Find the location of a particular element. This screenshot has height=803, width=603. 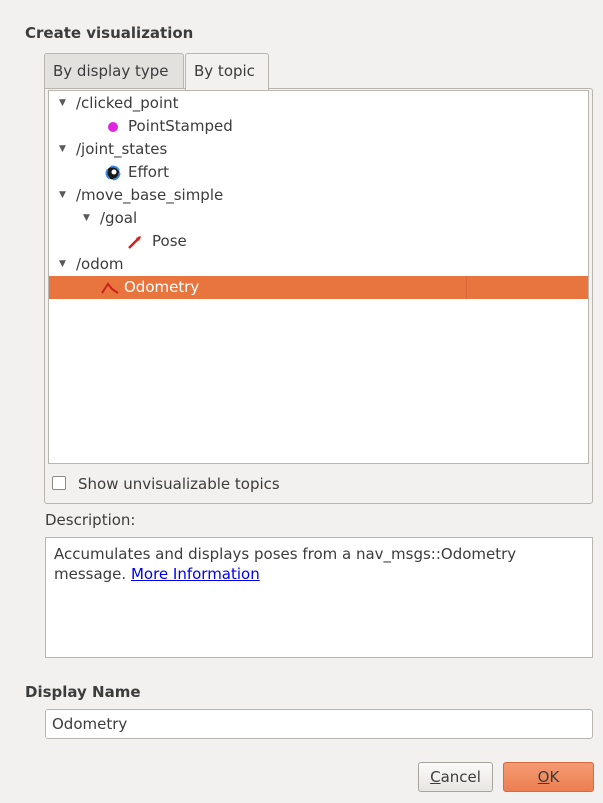

cancel-button: Cancel is located at coordinates (455, 777).